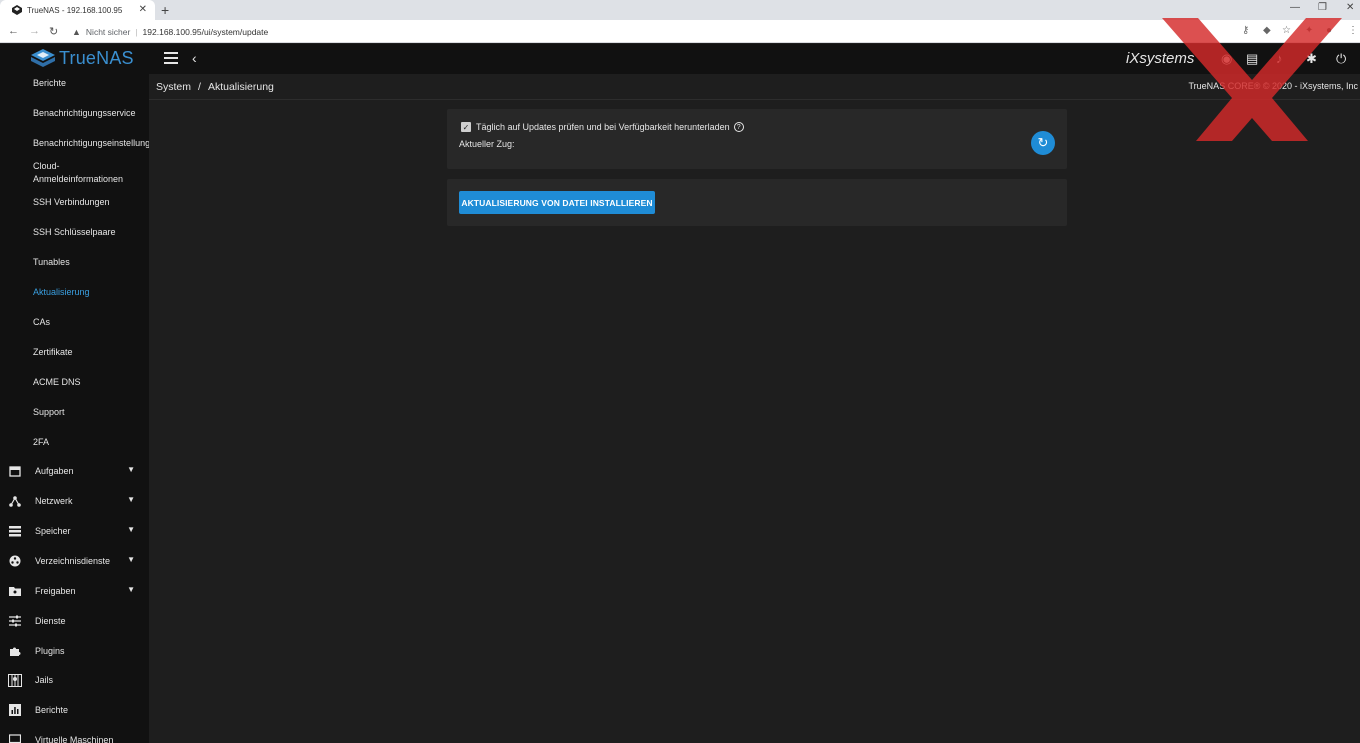 The height and width of the screenshot is (743, 1360). I want to click on watermark-logo, so click(1252, 79).